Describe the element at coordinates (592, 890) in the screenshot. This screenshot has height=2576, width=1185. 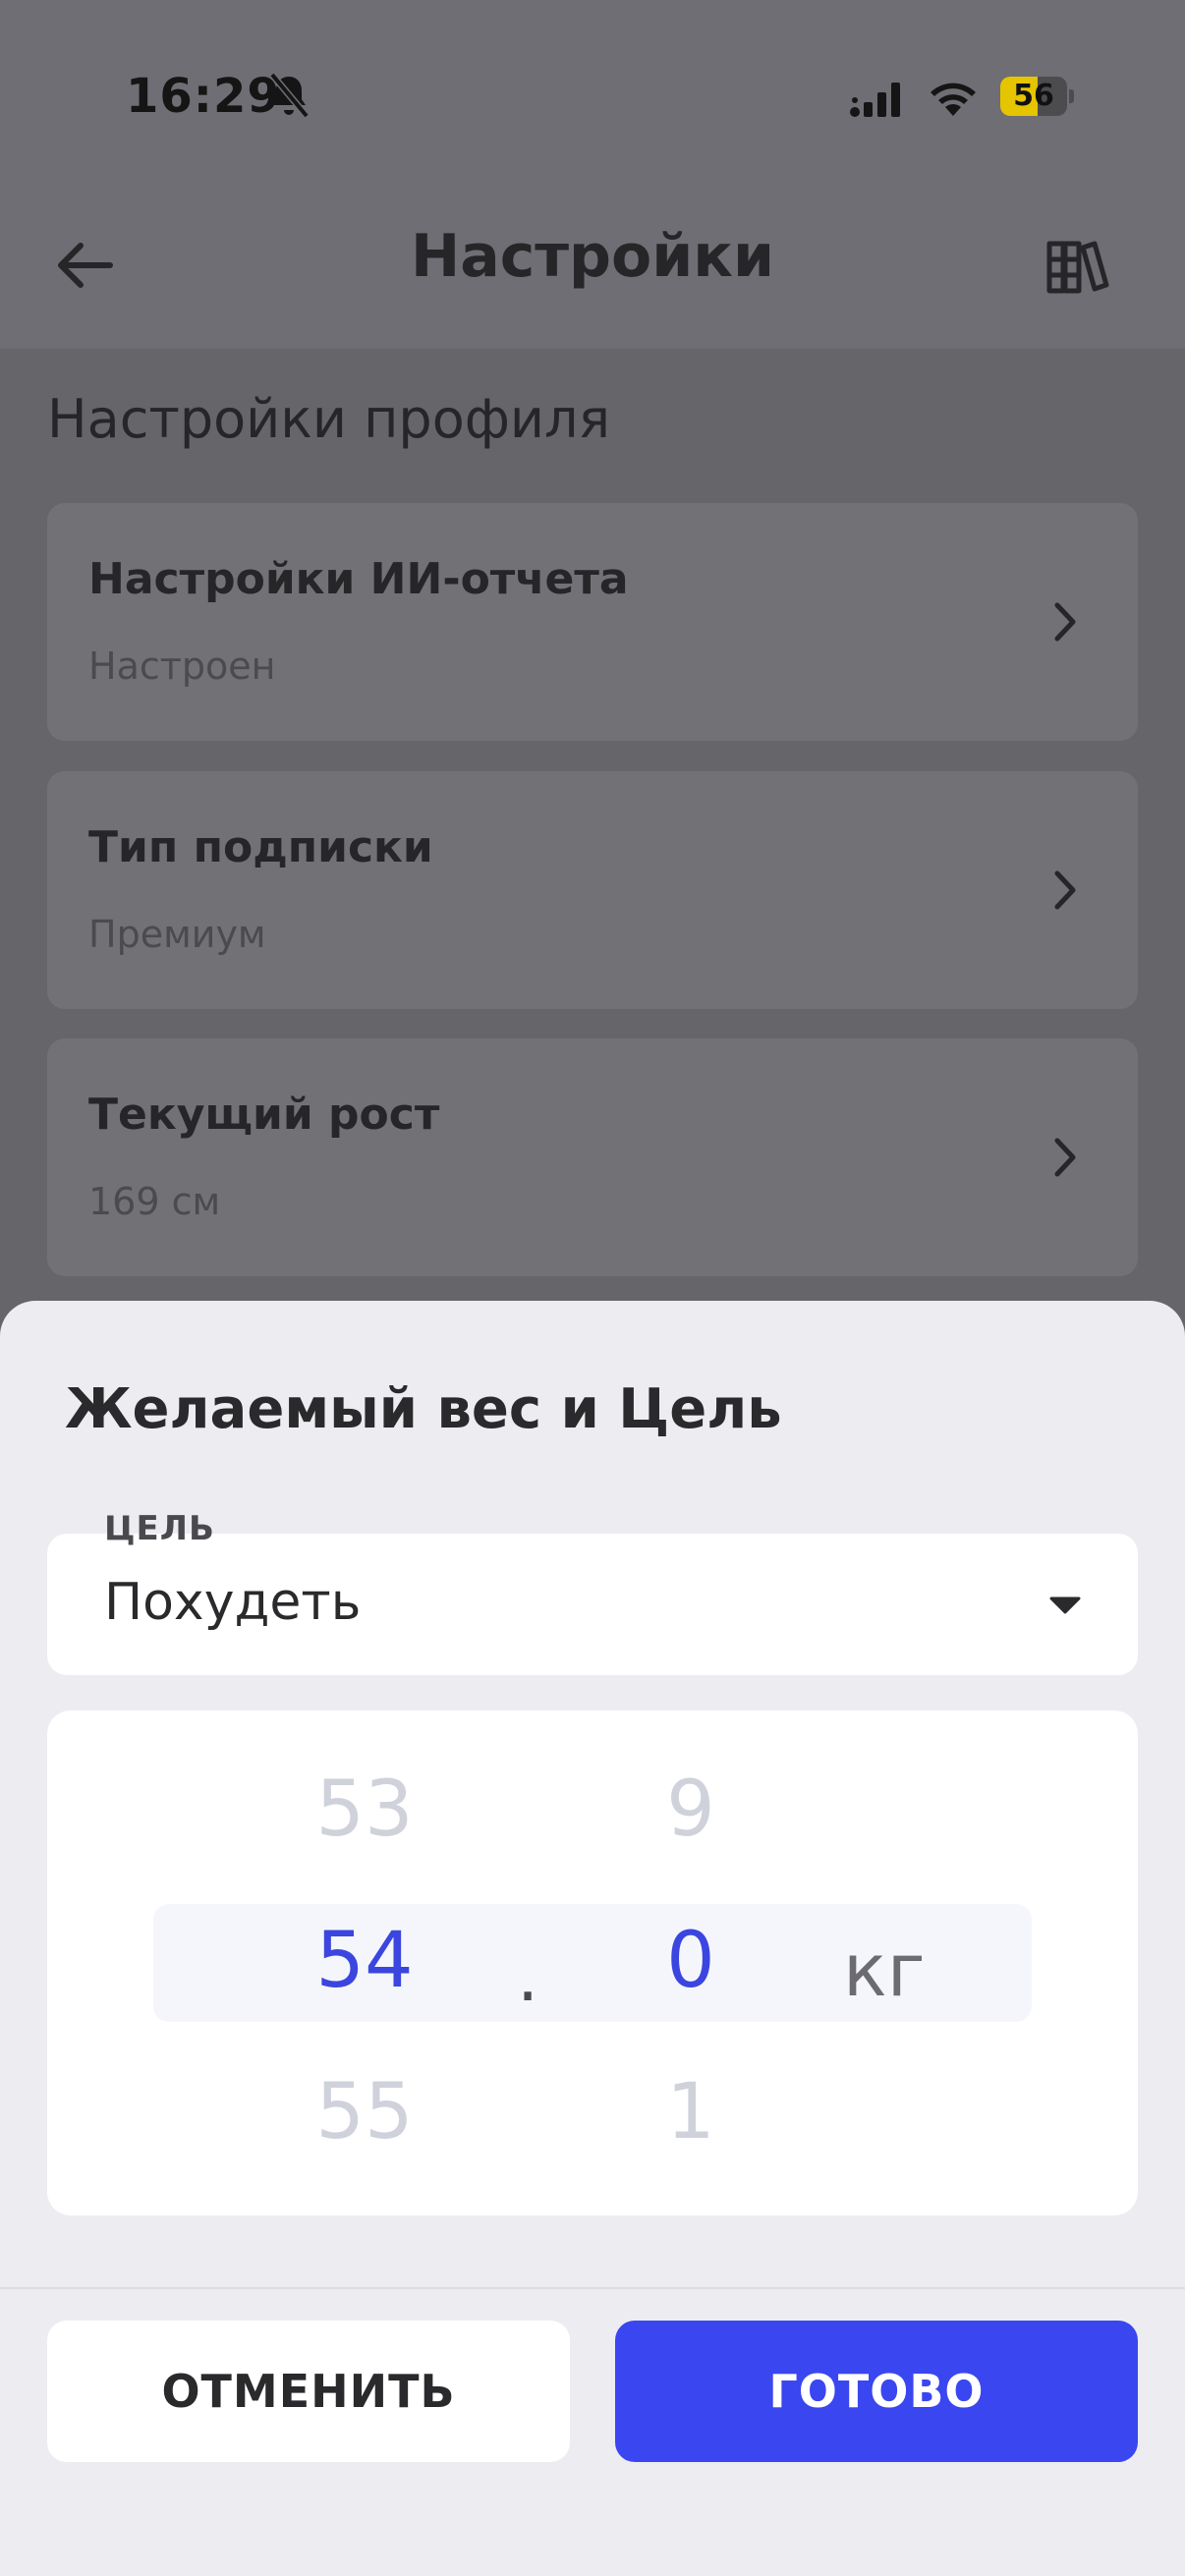
I see `card-subscription-type: Тип подписки Премиум` at that location.